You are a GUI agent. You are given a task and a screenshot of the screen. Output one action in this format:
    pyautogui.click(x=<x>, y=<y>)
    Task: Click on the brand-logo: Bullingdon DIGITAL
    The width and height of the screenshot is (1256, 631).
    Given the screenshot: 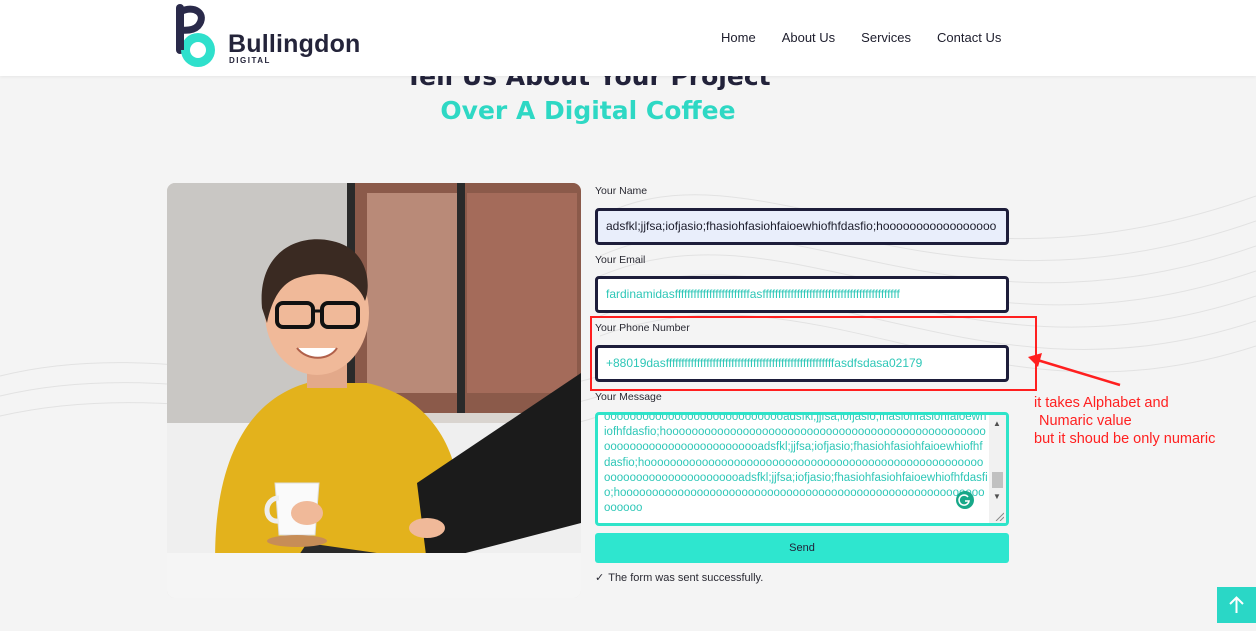 What is the action you would take?
    pyautogui.click(x=267, y=39)
    